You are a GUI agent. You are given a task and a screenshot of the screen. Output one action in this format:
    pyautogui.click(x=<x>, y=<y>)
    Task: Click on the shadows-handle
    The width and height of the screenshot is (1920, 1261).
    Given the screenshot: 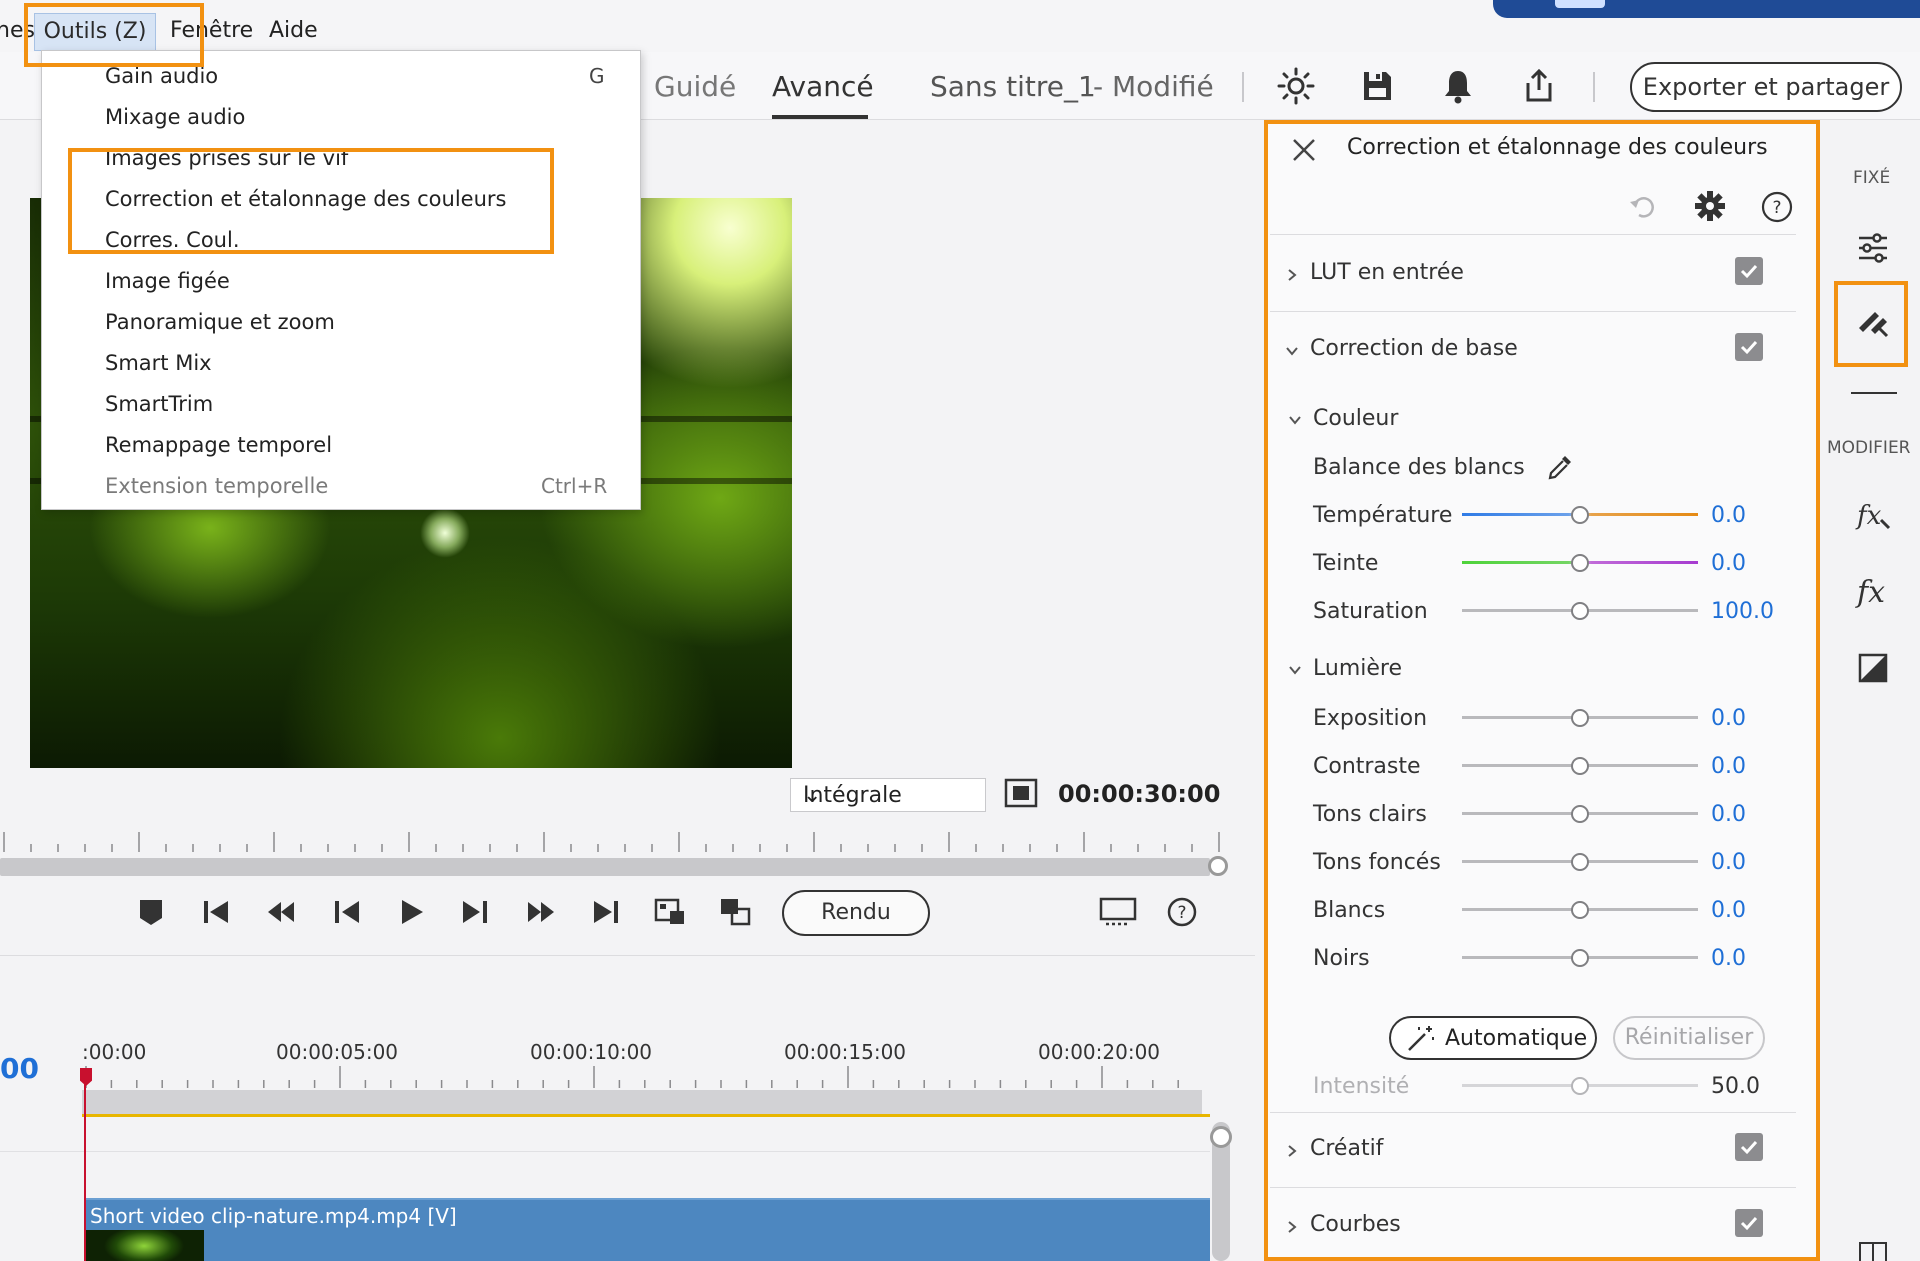 What is the action you would take?
    pyautogui.click(x=1580, y=862)
    